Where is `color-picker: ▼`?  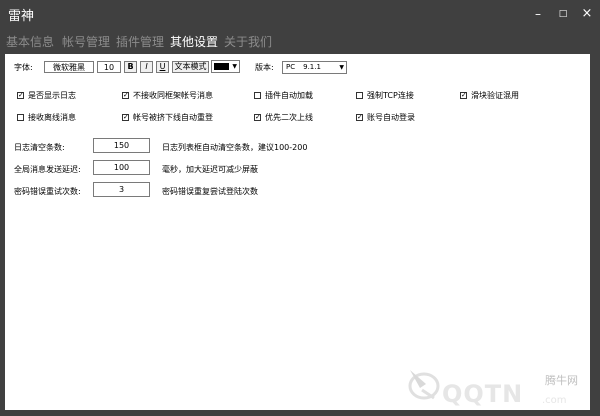 color-picker: ▼ is located at coordinates (225, 66).